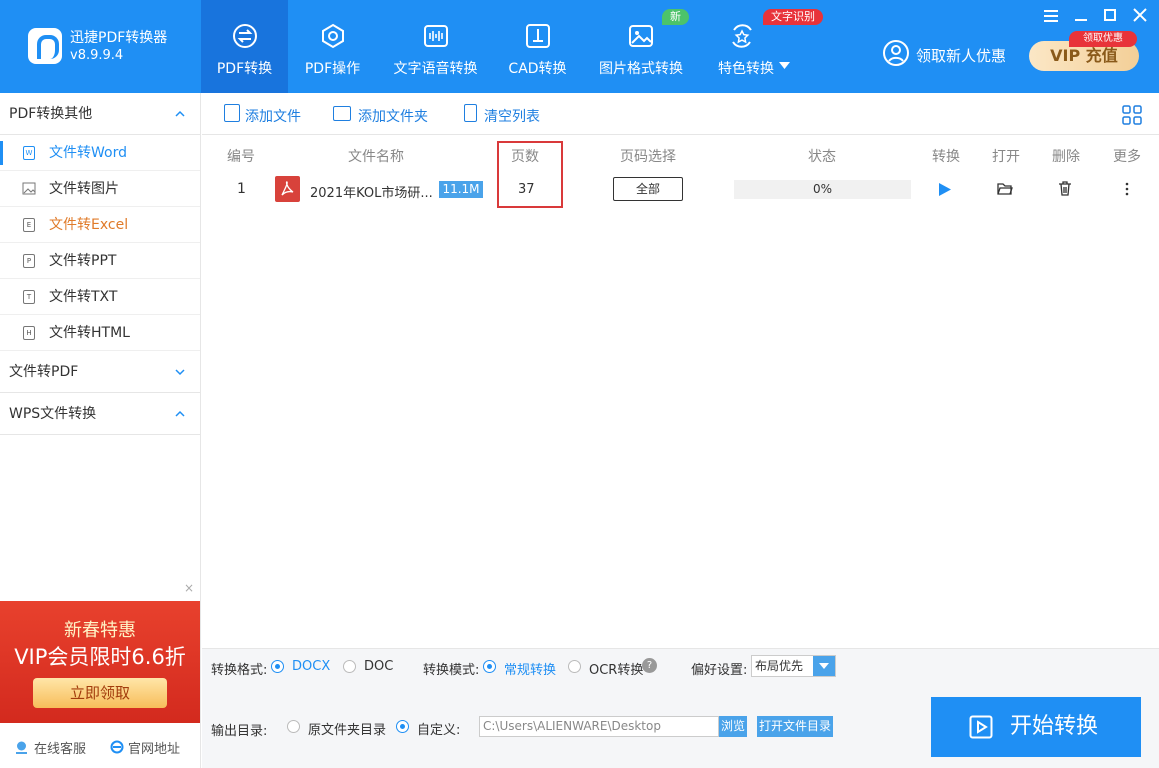  I want to click on dropdown-arrow-icon, so click(824, 666).